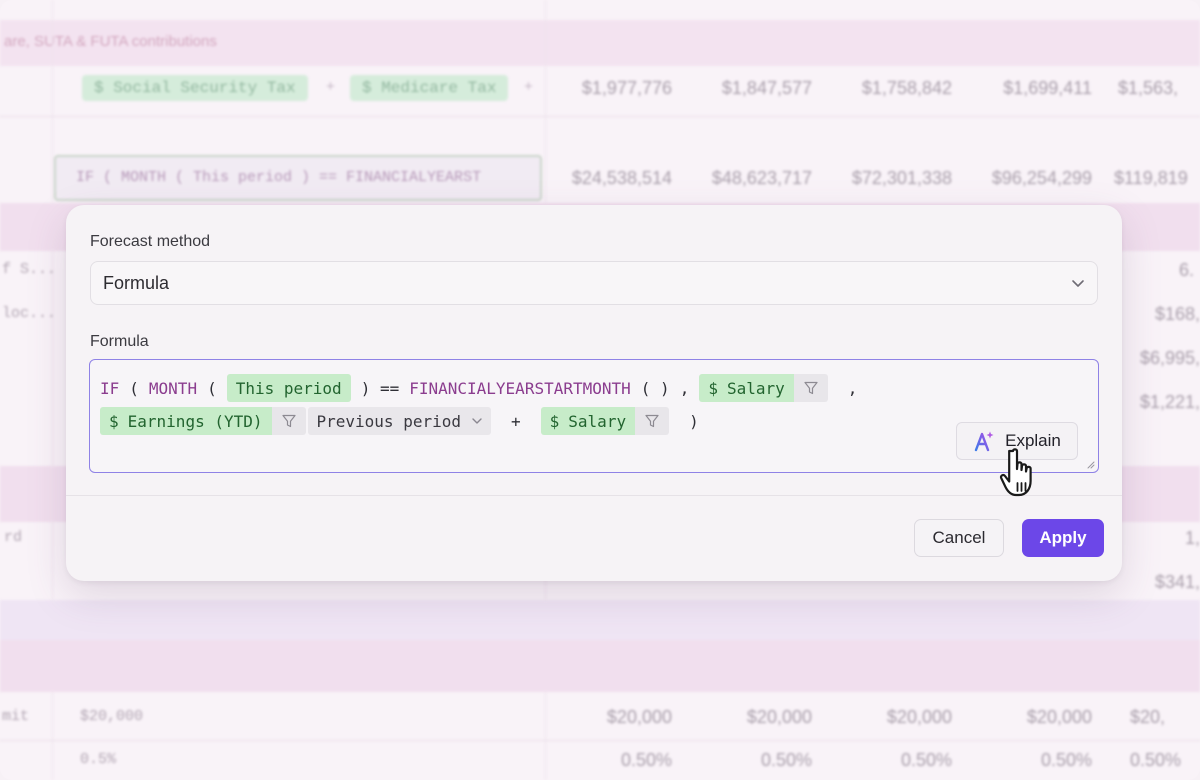  What do you see at coordinates (1192, 538) in the screenshot?
I see `table-cell: 1,` at bounding box center [1192, 538].